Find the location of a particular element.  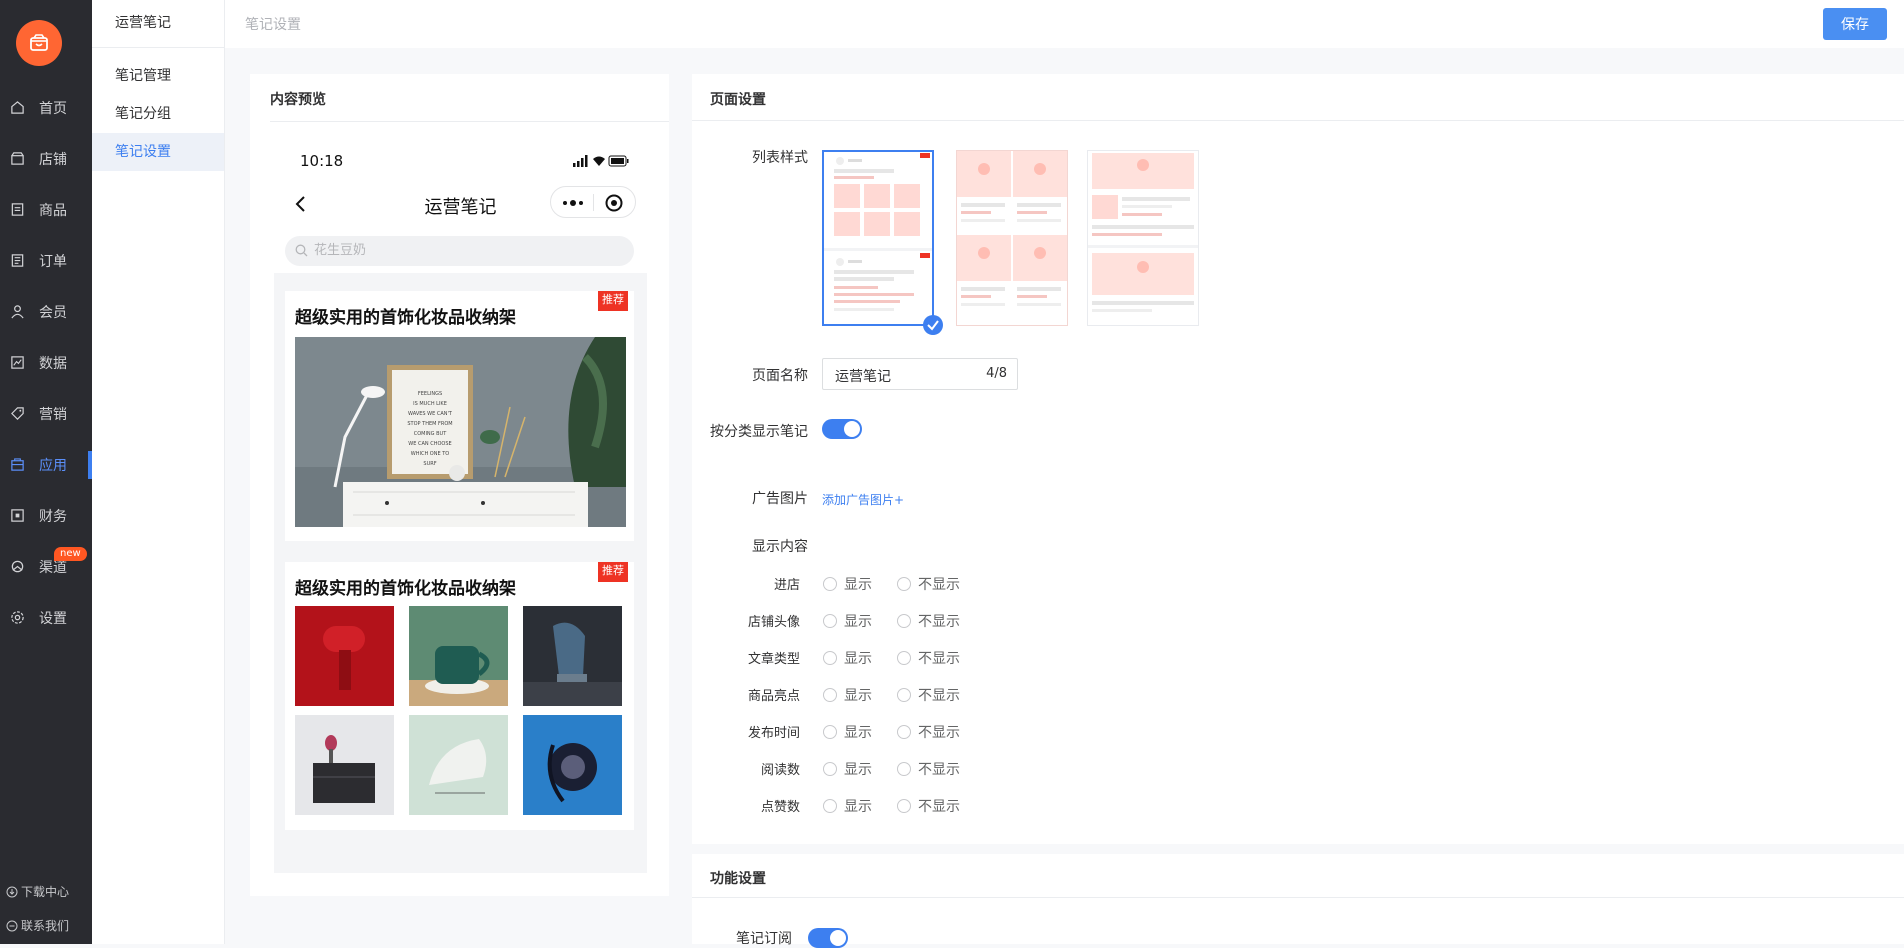

sidebar-nav: 首页 店铺 商品 订单 会员 数据 营销 应用 财务 渠道 new 设置 is located at coordinates (46, 362).